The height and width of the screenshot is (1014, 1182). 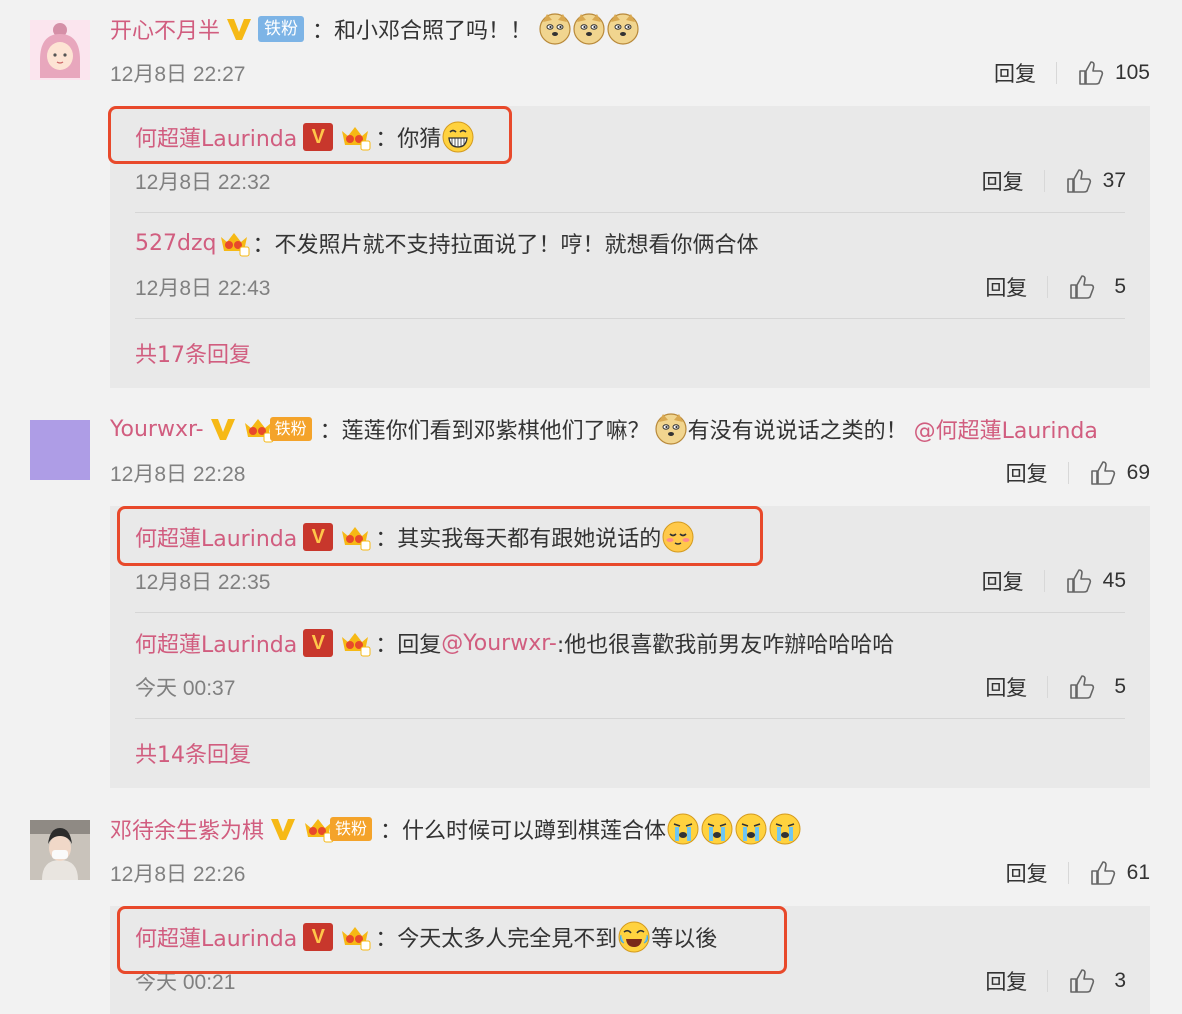 I want to click on mention-link: @何超蓮Laurinda, so click(x=1006, y=429).